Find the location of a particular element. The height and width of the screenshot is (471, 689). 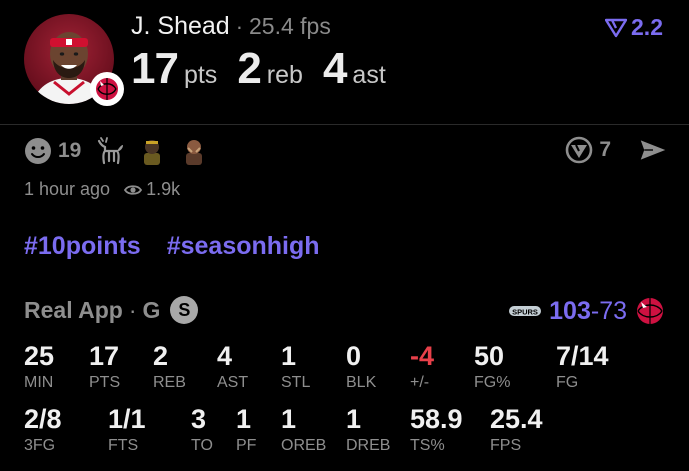

view-count: 1.9k is located at coordinates (152, 189).